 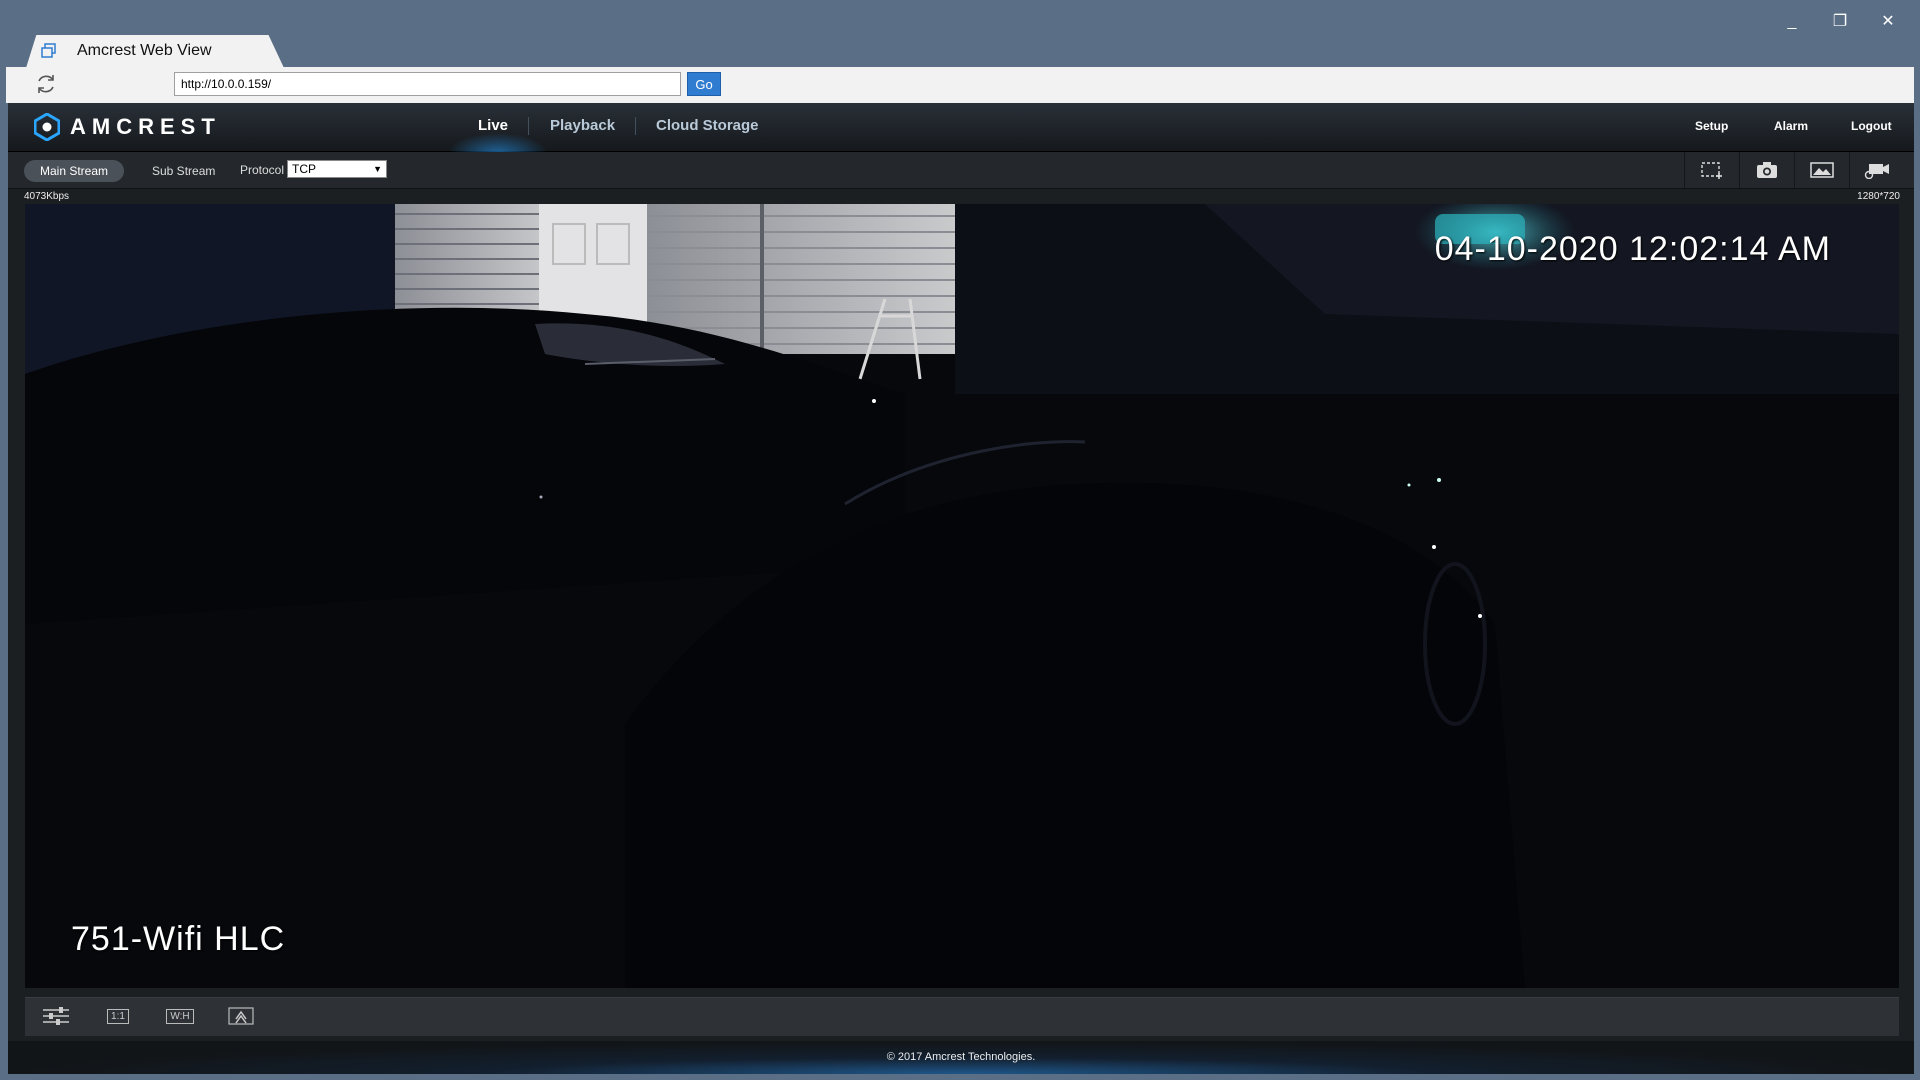 I want to click on video-control-bar: 1:1 W:H, so click(x=962, y=1016).